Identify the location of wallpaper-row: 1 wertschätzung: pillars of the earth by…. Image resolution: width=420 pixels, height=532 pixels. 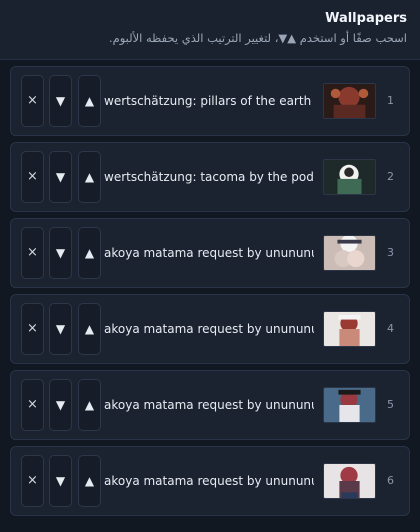
(210, 101).